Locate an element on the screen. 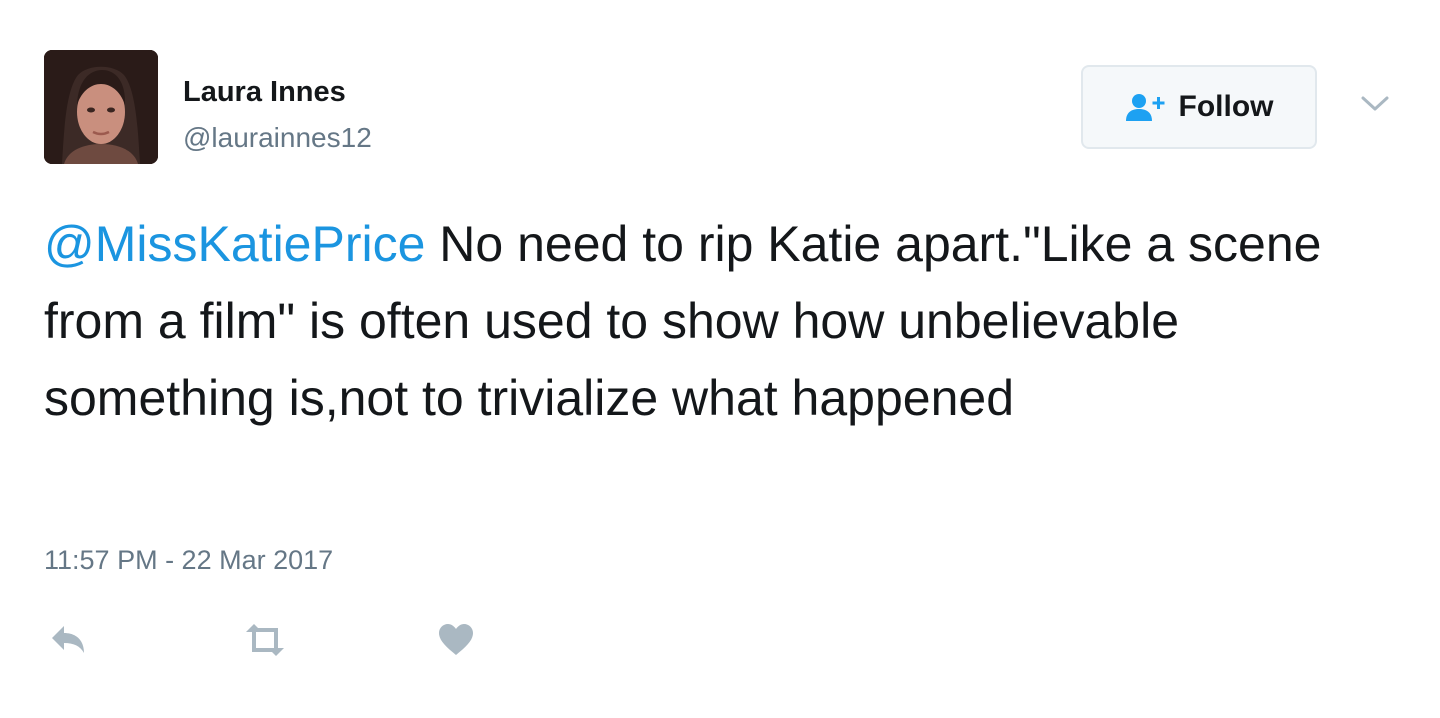 Image resolution: width=1440 pixels, height=718 pixels. profile-photo is located at coordinates (101, 107).